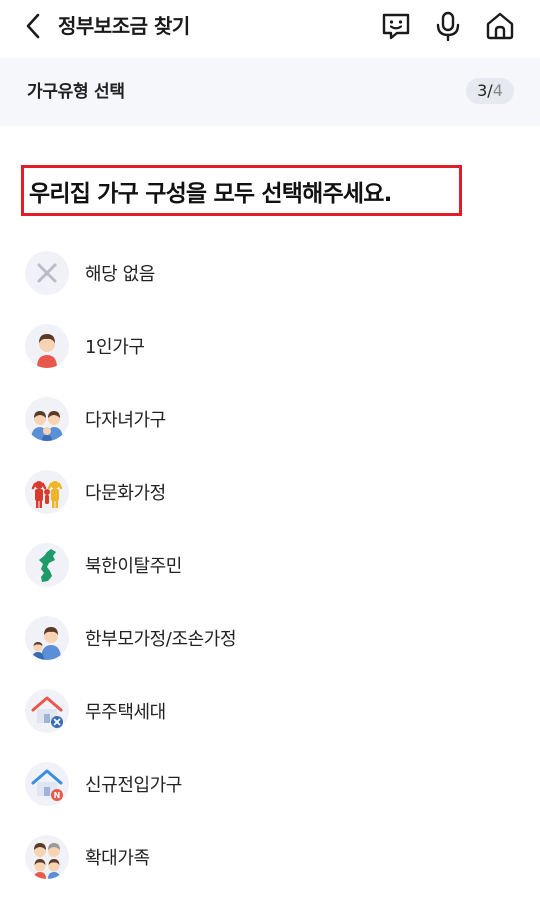  I want to click on microphone-icon, so click(448, 26).